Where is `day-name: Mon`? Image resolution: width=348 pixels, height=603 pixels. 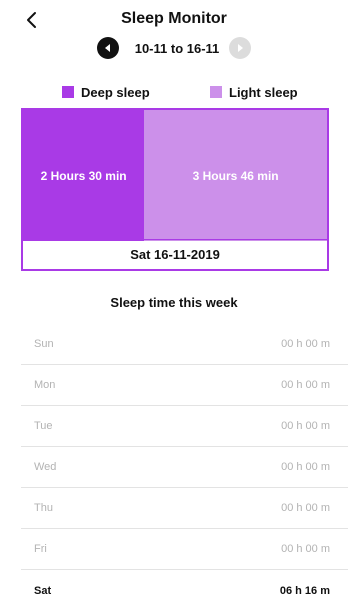 day-name: Mon is located at coordinates (45, 385).